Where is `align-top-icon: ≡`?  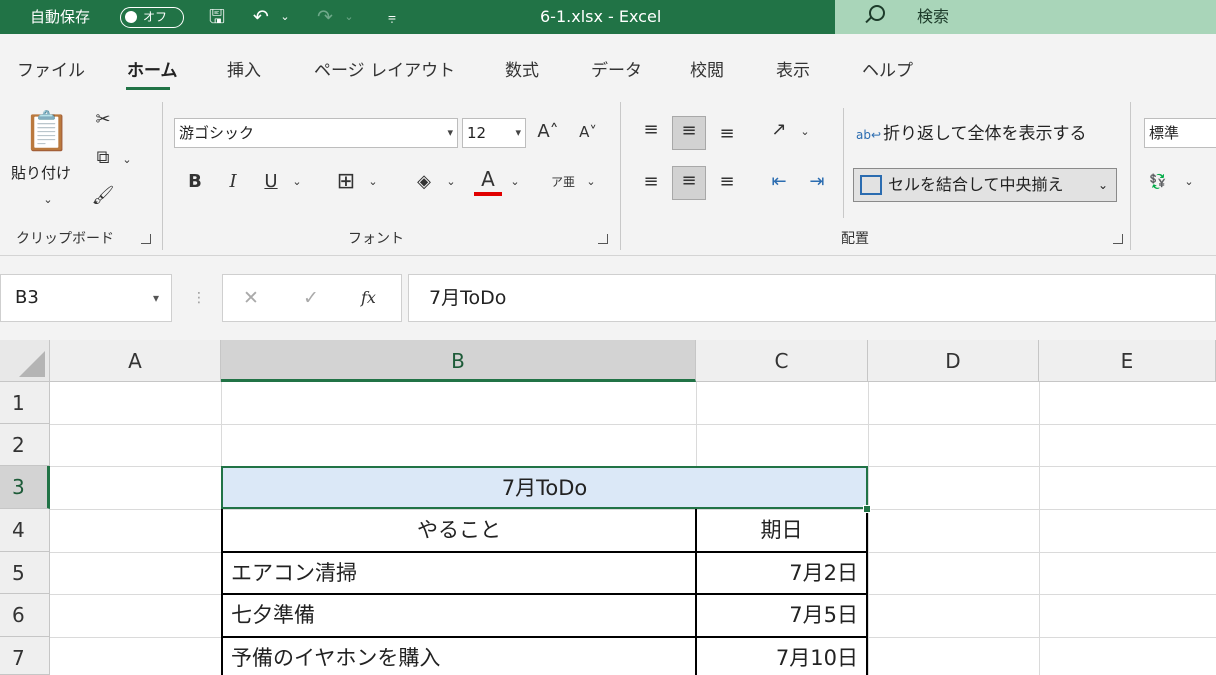
align-top-icon: ≡ is located at coordinates (651, 130).